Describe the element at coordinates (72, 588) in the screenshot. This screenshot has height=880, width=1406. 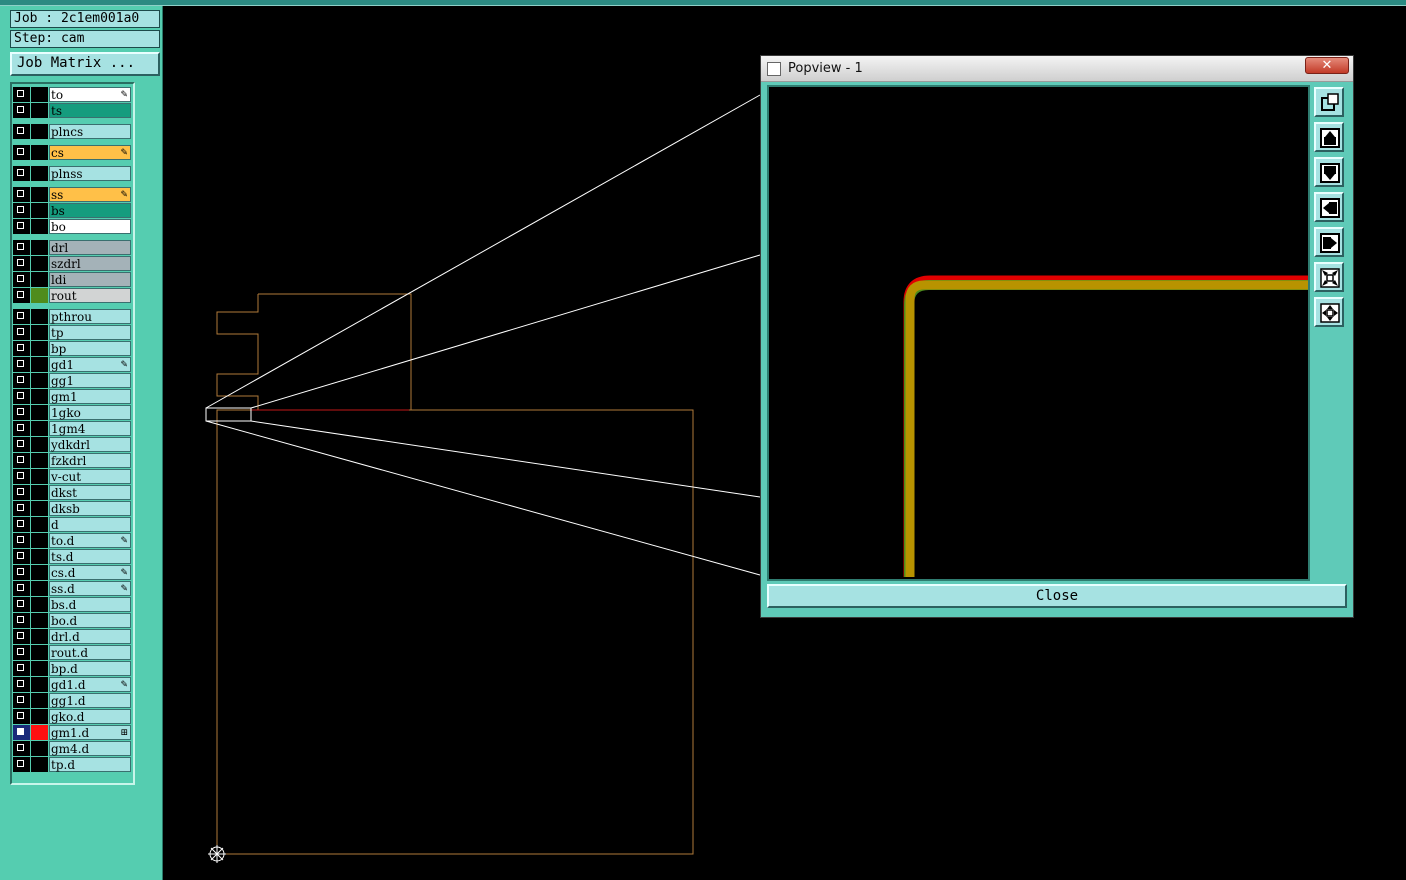
I see `layer-row: ss.d ✎` at that location.